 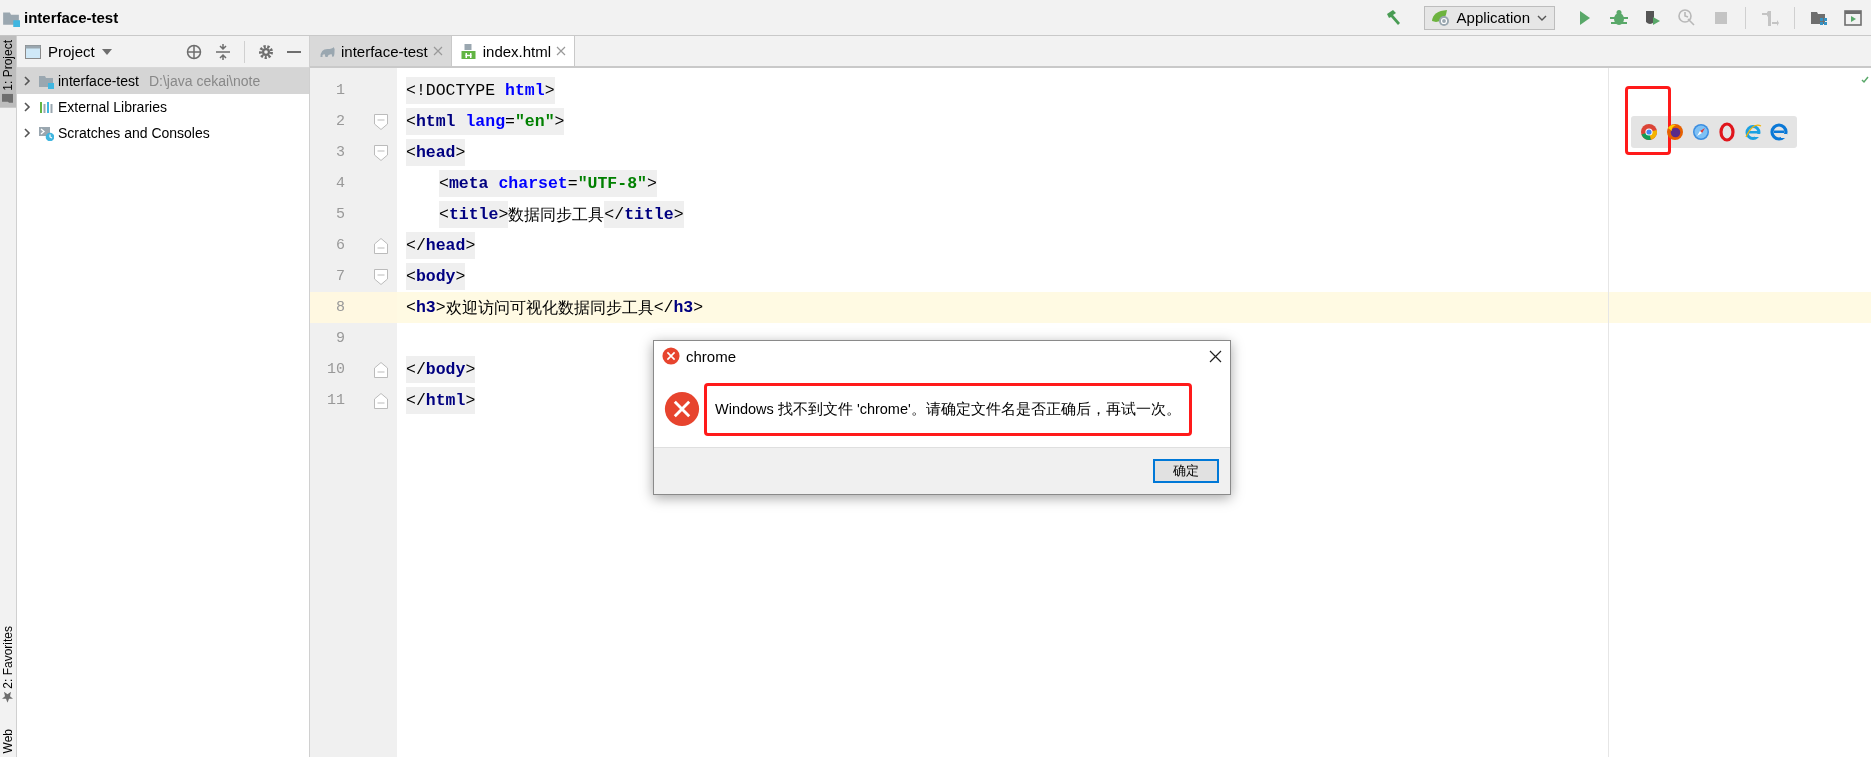 I want to click on line-number: 6, so click(x=340, y=245).